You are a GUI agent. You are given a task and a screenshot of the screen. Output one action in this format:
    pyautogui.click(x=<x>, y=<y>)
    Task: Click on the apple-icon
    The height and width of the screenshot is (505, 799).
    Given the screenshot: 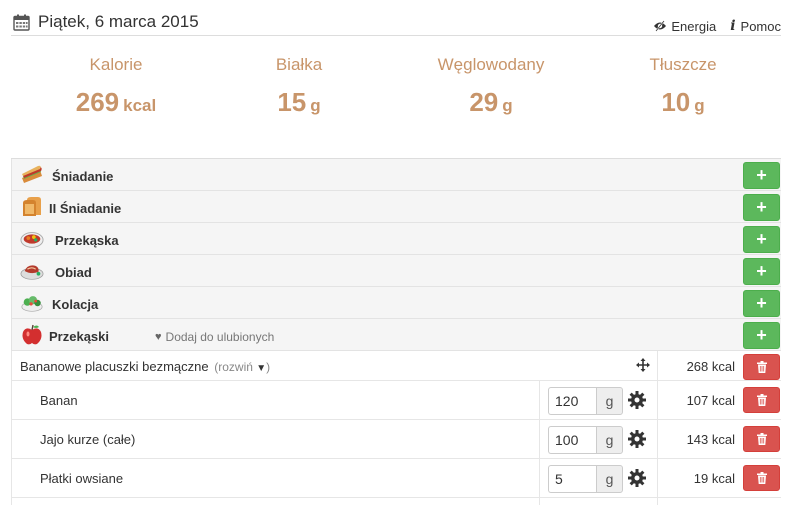 What is the action you would take?
    pyautogui.click(x=32, y=334)
    